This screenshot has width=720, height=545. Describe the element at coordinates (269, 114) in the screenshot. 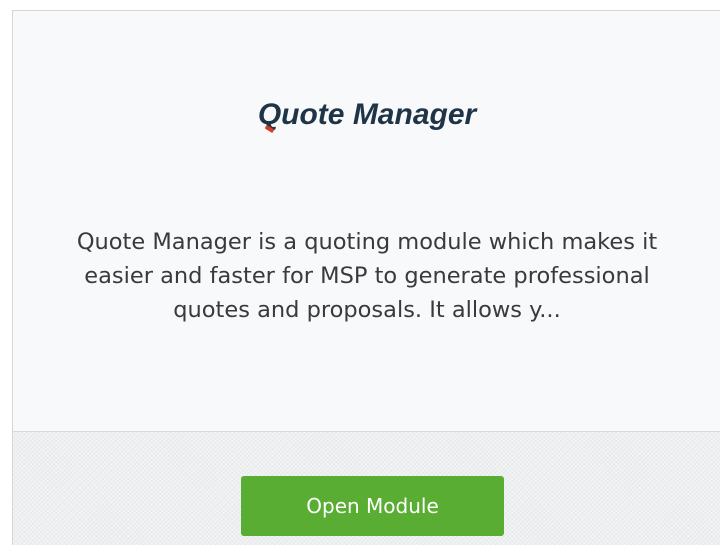

I see `logo-first-letter: Q` at that location.